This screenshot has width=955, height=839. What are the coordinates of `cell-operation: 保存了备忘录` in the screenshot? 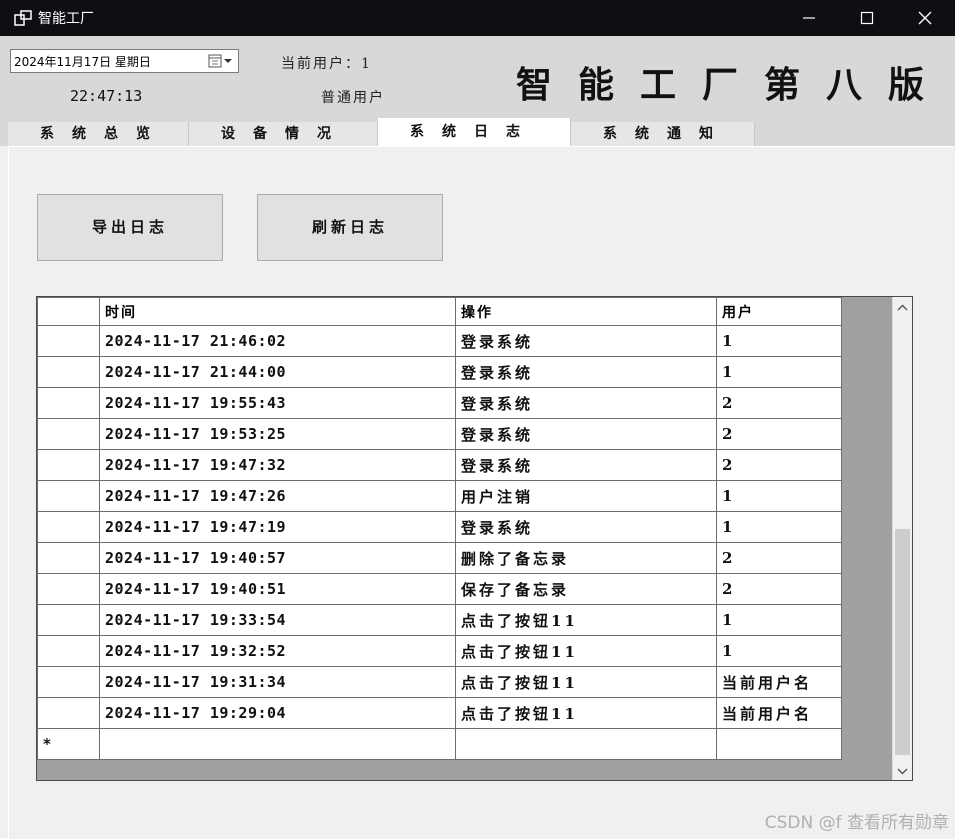 It's located at (586, 589).